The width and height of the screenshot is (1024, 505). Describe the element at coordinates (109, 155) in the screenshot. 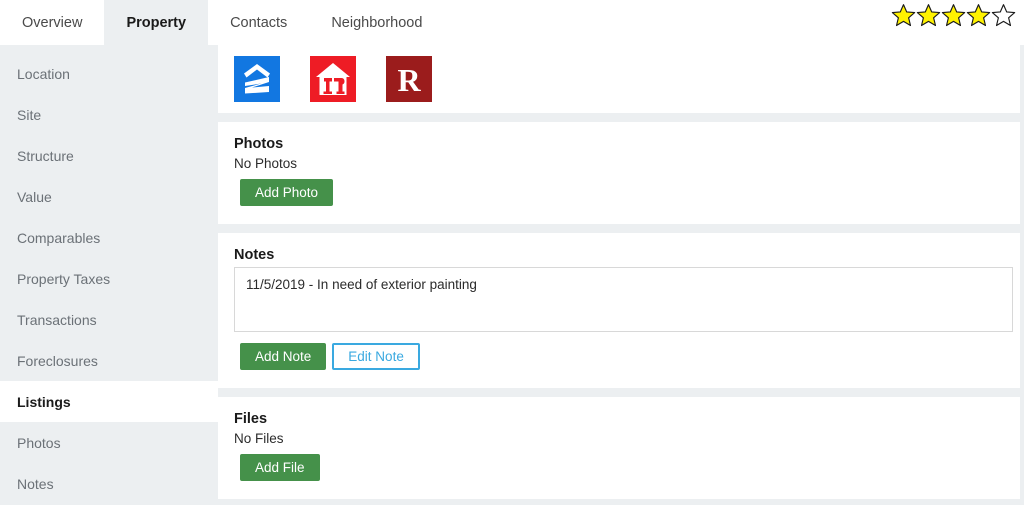

I see `sidebar-item-structure: Structure` at that location.